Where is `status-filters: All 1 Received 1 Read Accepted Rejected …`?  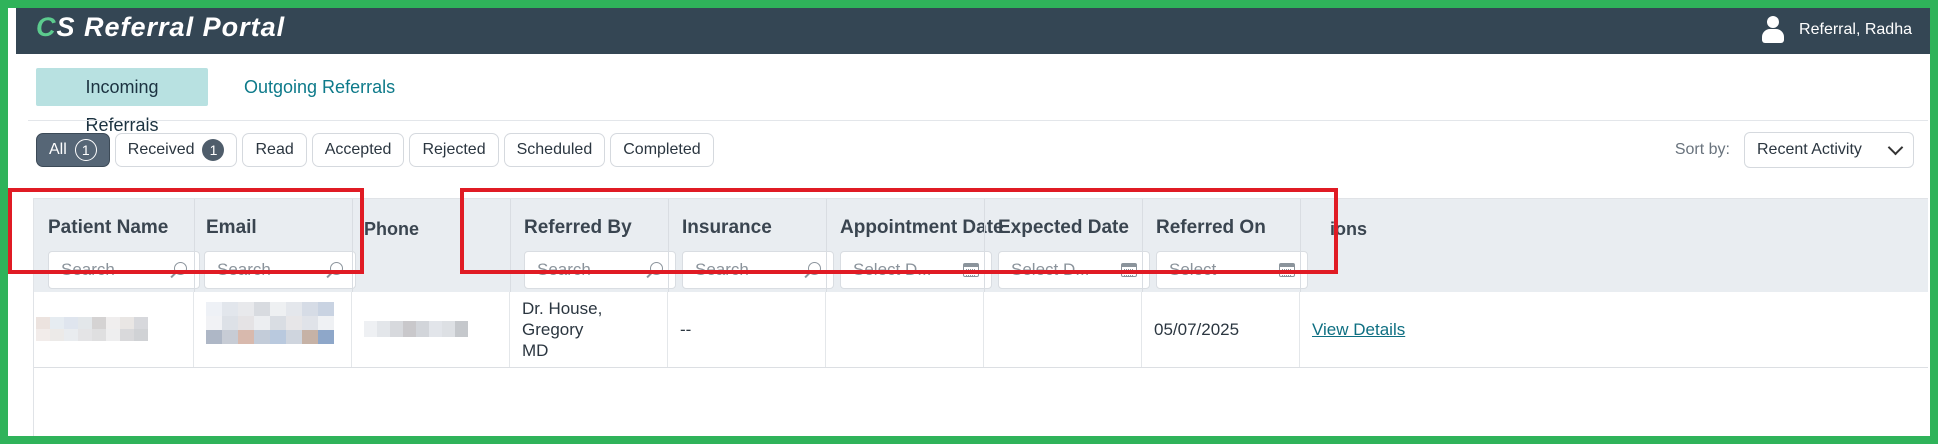 status-filters: All 1 Received 1 Read Accepted Rejected … is located at coordinates (375, 150).